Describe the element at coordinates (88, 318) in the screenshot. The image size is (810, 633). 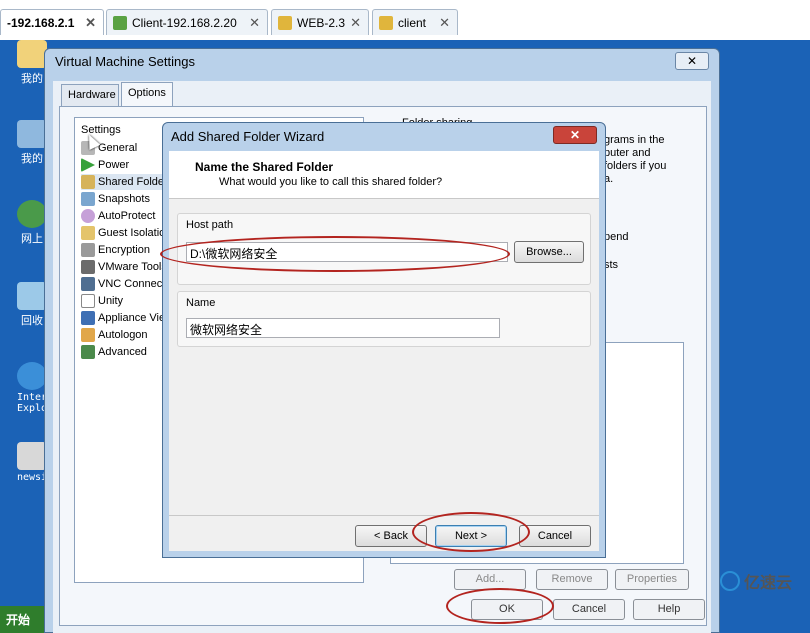
I see `appliance-view-icon` at that location.